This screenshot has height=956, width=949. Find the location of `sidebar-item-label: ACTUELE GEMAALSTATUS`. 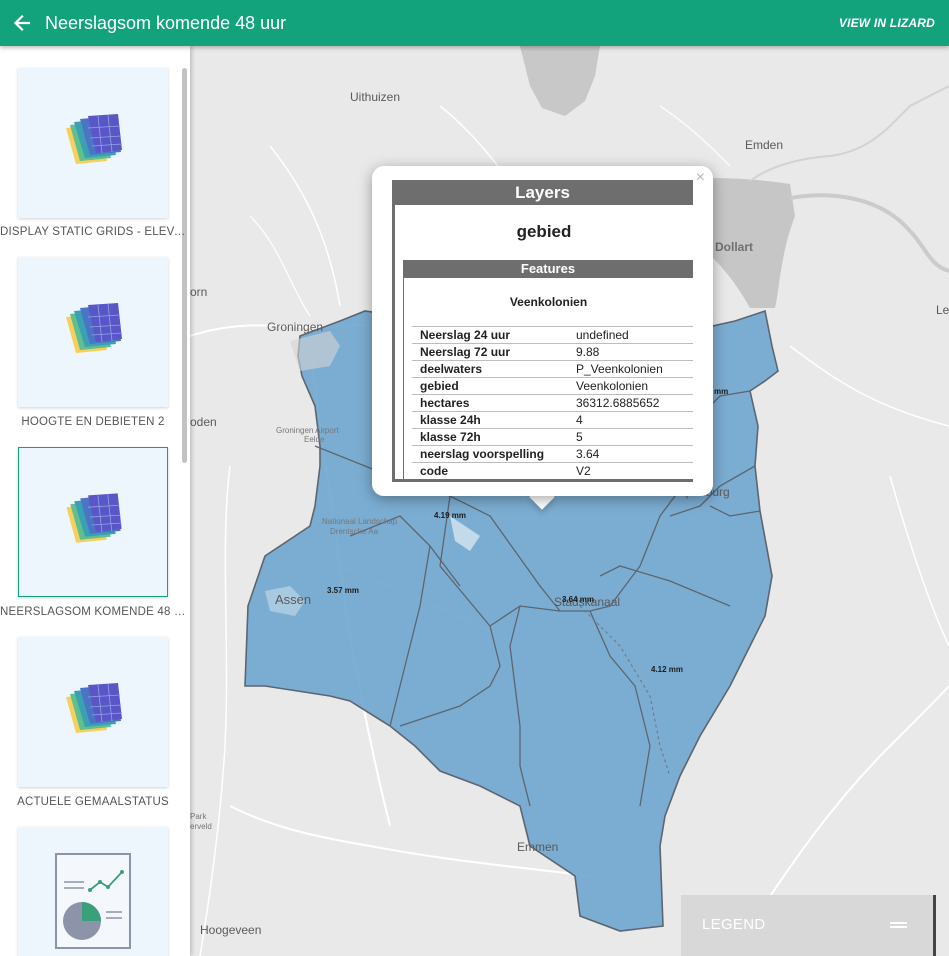

sidebar-item-label: ACTUELE GEMAALSTATUS is located at coordinates (93, 802).